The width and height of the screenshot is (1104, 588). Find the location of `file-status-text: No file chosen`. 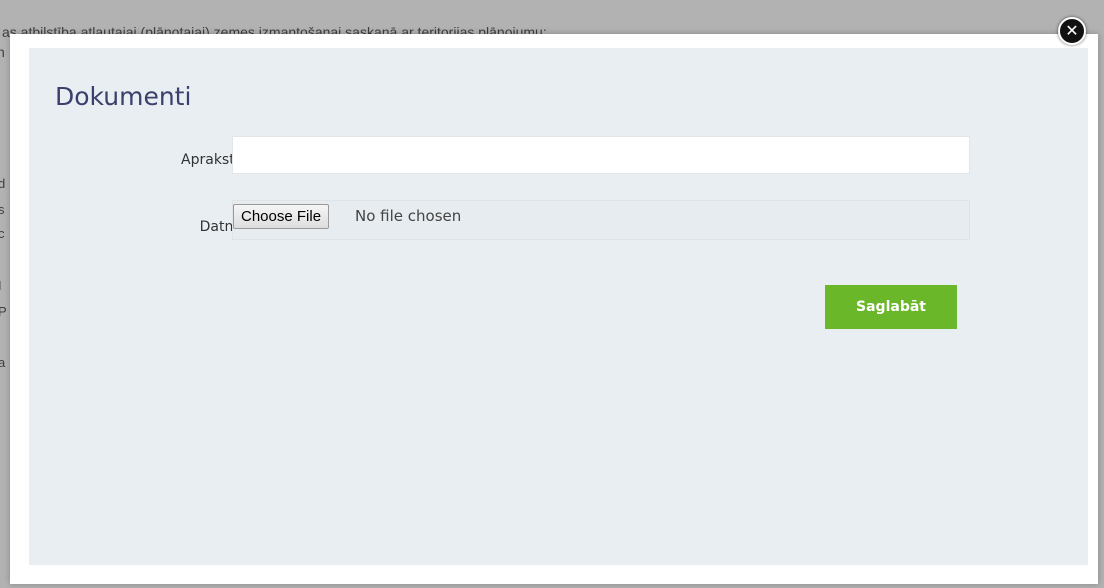

file-status-text: No file chosen is located at coordinates (408, 216).